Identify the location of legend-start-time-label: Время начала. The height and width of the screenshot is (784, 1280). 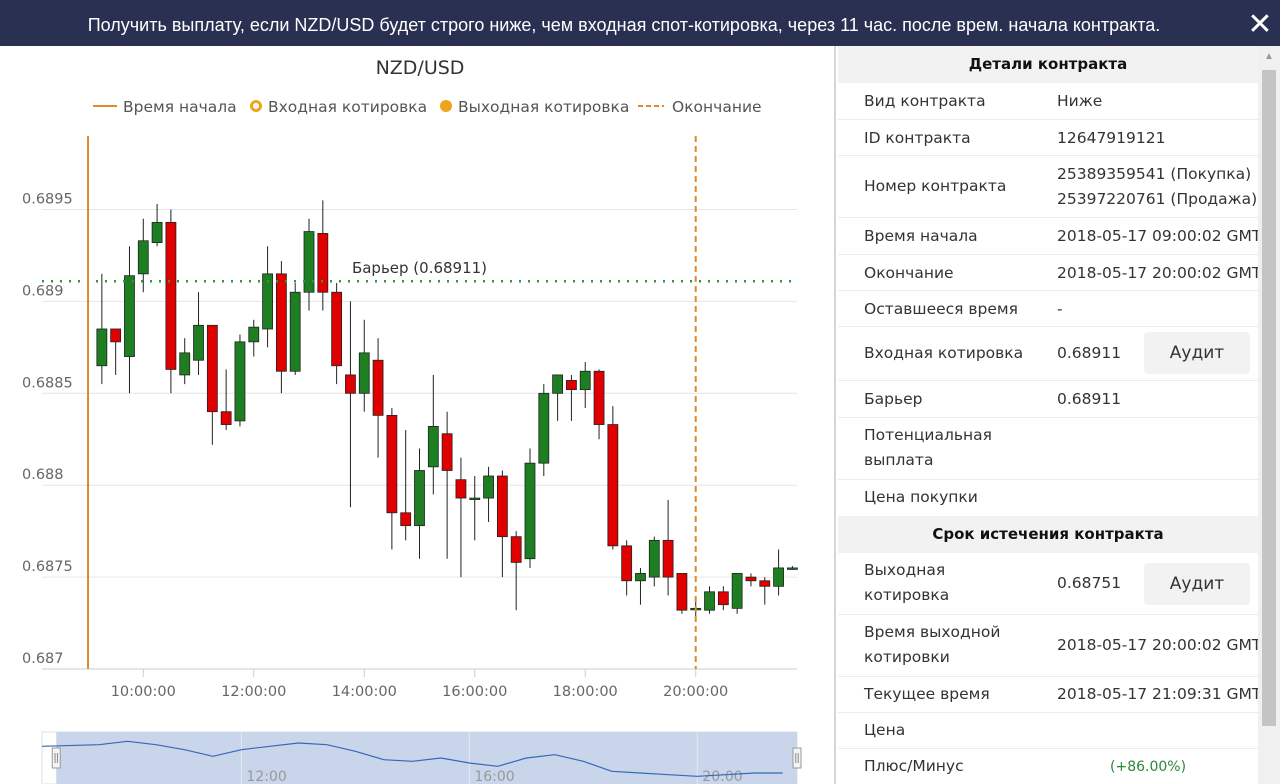
(180, 107).